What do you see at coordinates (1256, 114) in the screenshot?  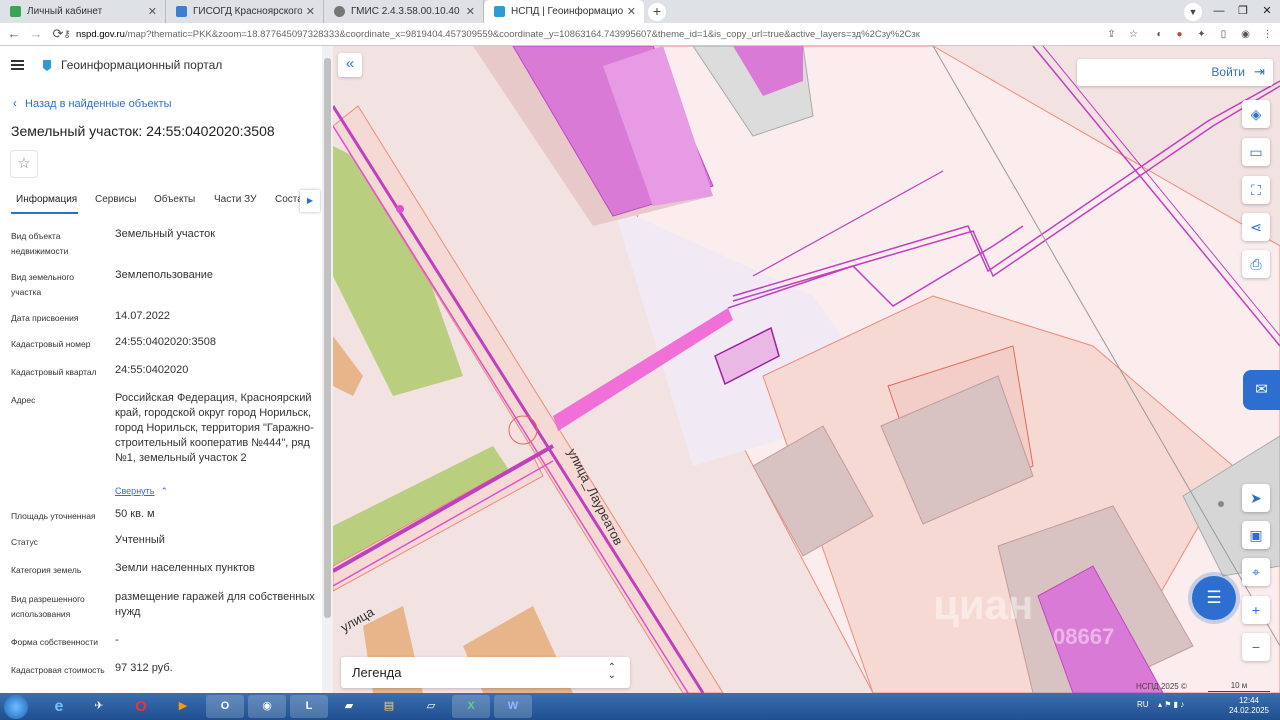 I see `layers-button: ◈` at bounding box center [1256, 114].